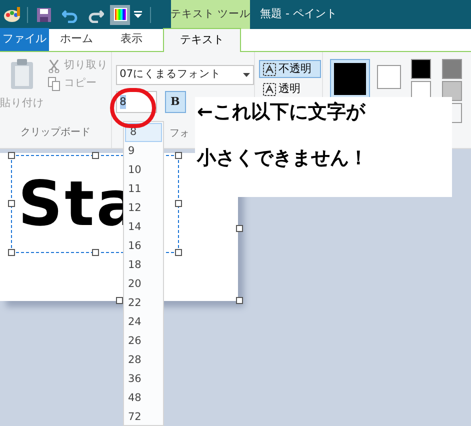 The image size is (471, 426). What do you see at coordinates (202, 40) in the screenshot?
I see `ribbon-tab: テキスト` at bounding box center [202, 40].